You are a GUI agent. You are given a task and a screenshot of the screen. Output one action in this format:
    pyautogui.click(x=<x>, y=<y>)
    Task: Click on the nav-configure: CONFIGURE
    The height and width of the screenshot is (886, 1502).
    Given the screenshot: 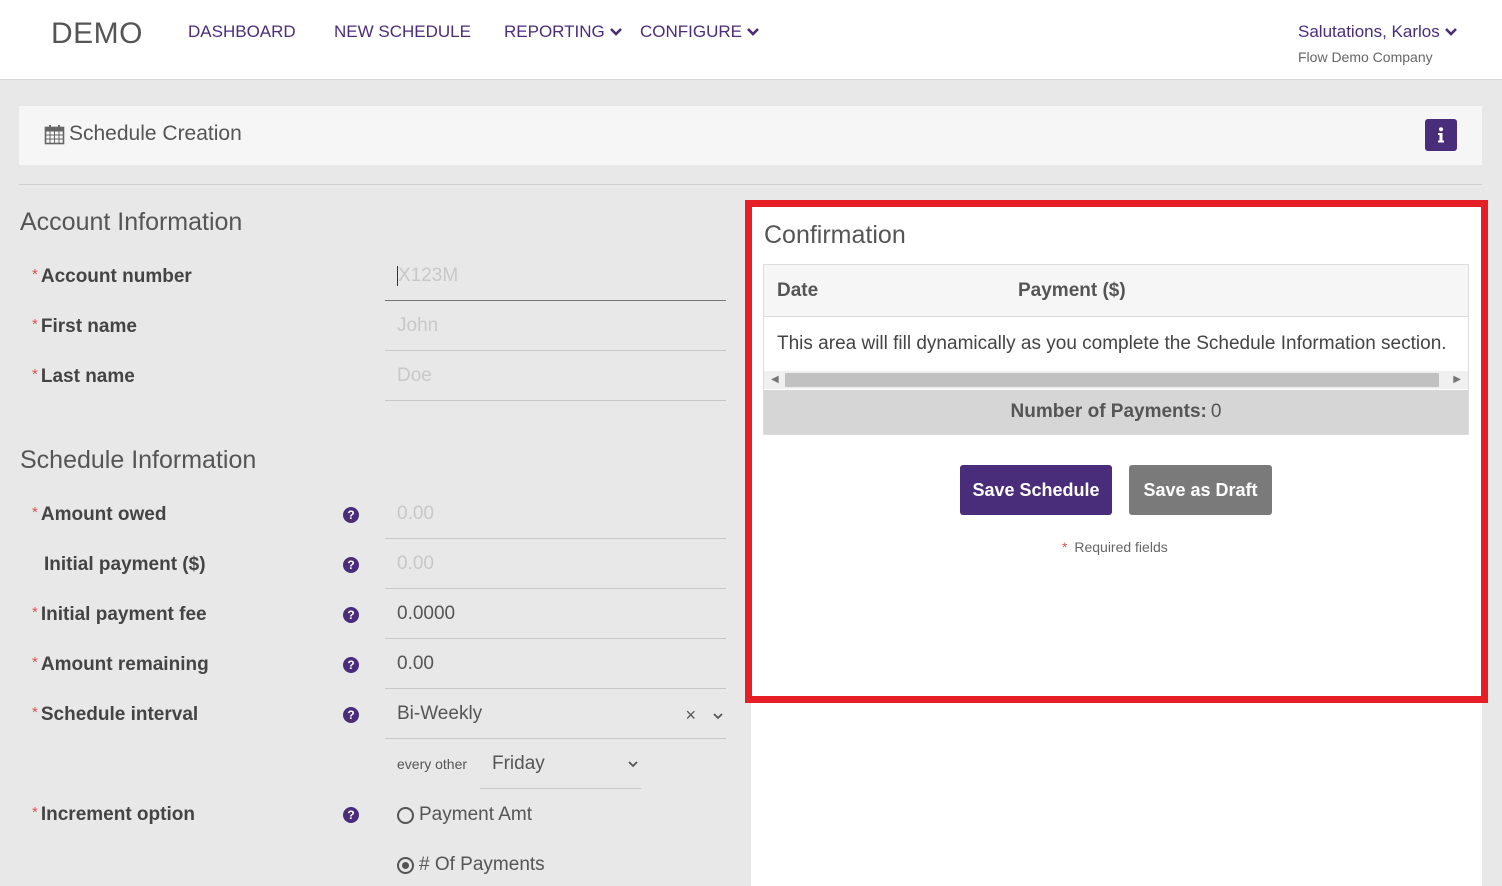 What is the action you would take?
    pyautogui.click(x=700, y=32)
    